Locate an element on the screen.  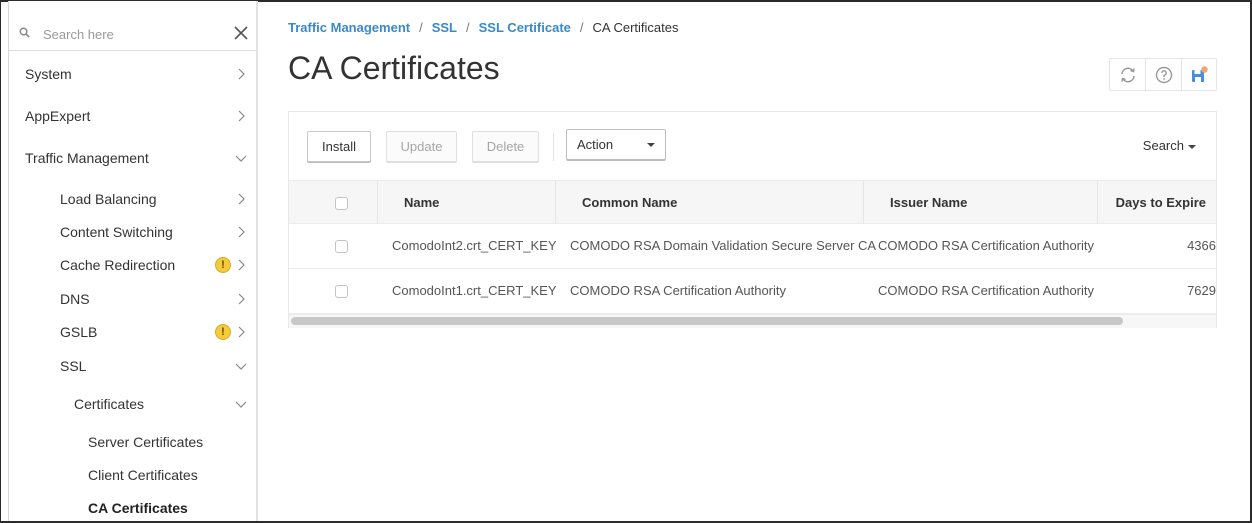
close-icon is located at coordinates (241, 33).